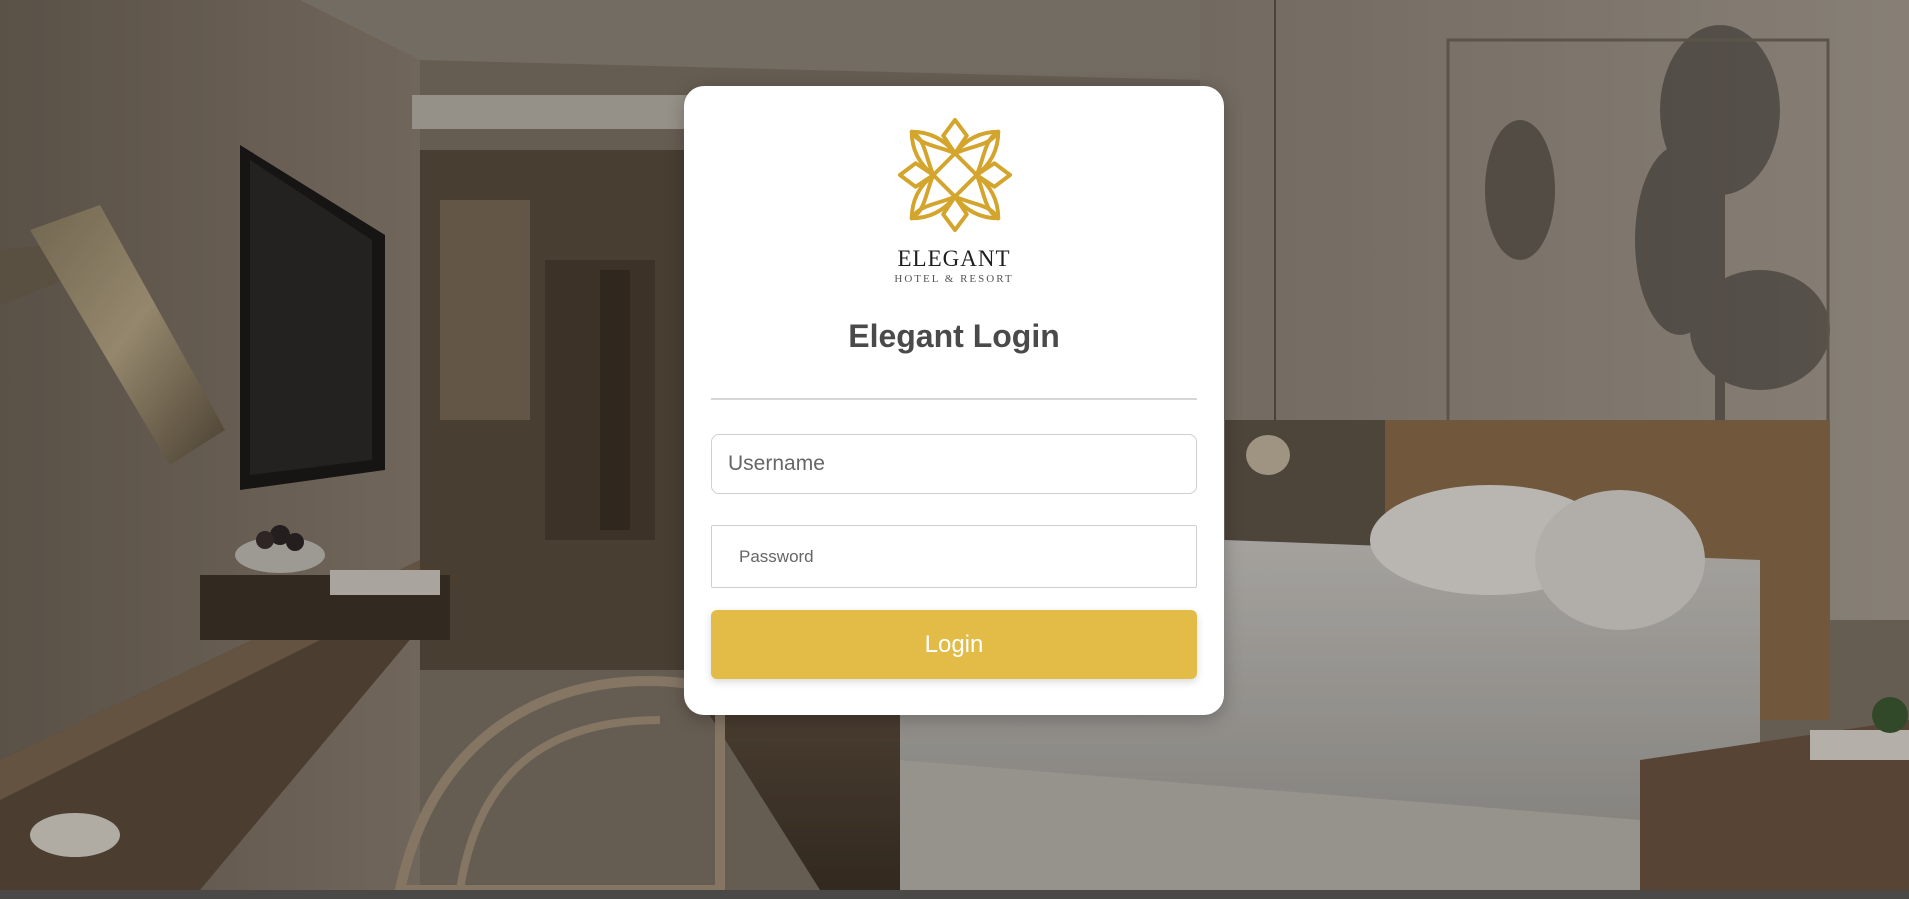 The image size is (1909, 899). Describe the element at coordinates (954, 556) in the screenshot. I see `password-input` at that location.